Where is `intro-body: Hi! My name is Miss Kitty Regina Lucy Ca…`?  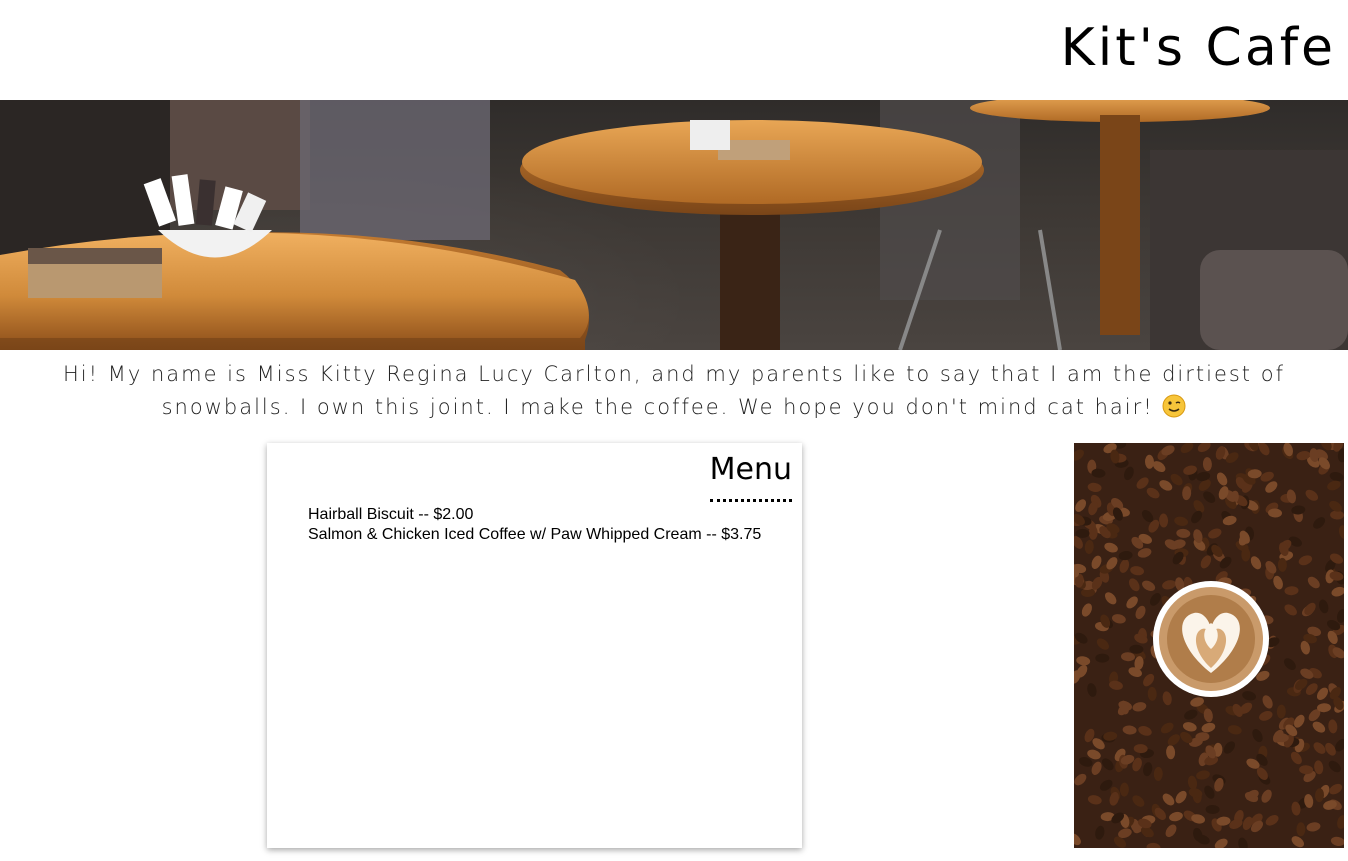
intro-body: Hi! My name is Miss Kitty Regina Lucy Ca… is located at coordinates (674, 390).